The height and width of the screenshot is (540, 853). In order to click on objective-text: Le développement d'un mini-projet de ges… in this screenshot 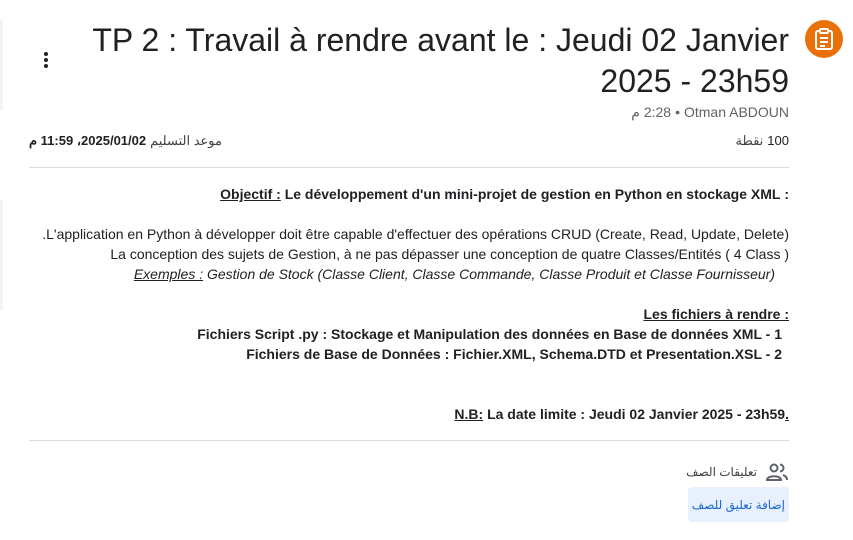, I will do `click(532, 194)`.